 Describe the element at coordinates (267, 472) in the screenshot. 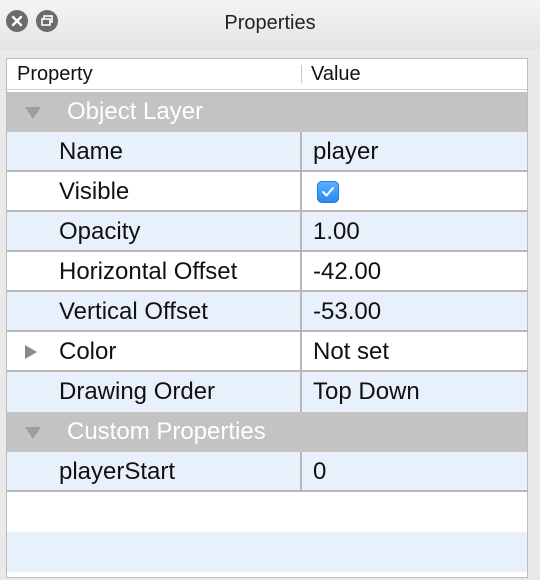

I see `table-row: playerStart 0` at that location.